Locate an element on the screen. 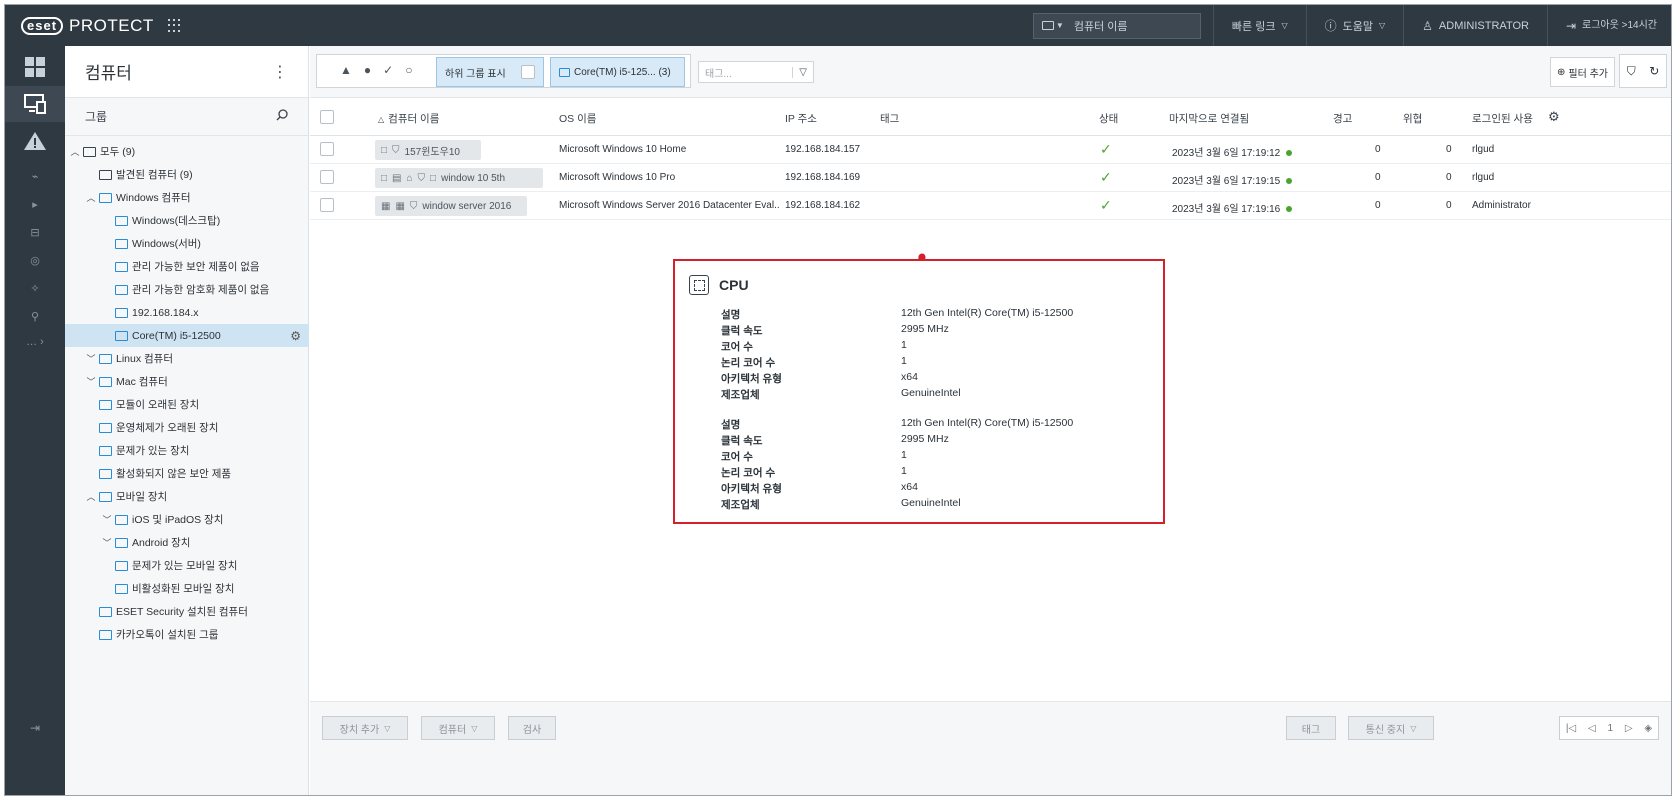 The height and width of the screenshot is (800, 1676). tree-item: 비활성화된 모바일 장치 is located at coordinates (187, 588).